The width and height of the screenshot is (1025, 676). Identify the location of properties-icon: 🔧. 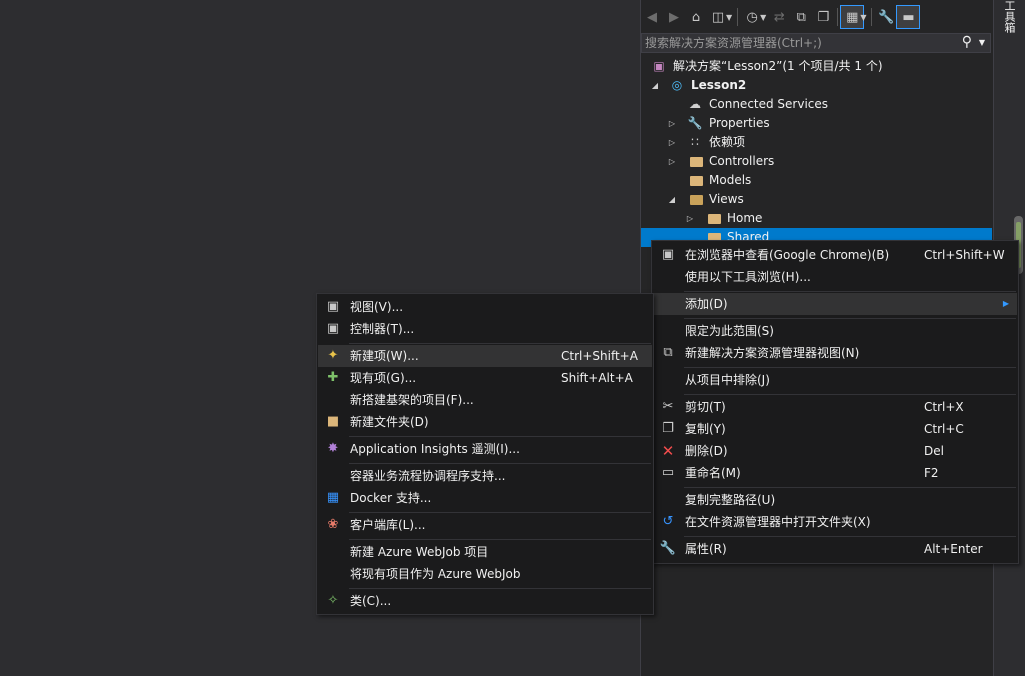
(886, 17).